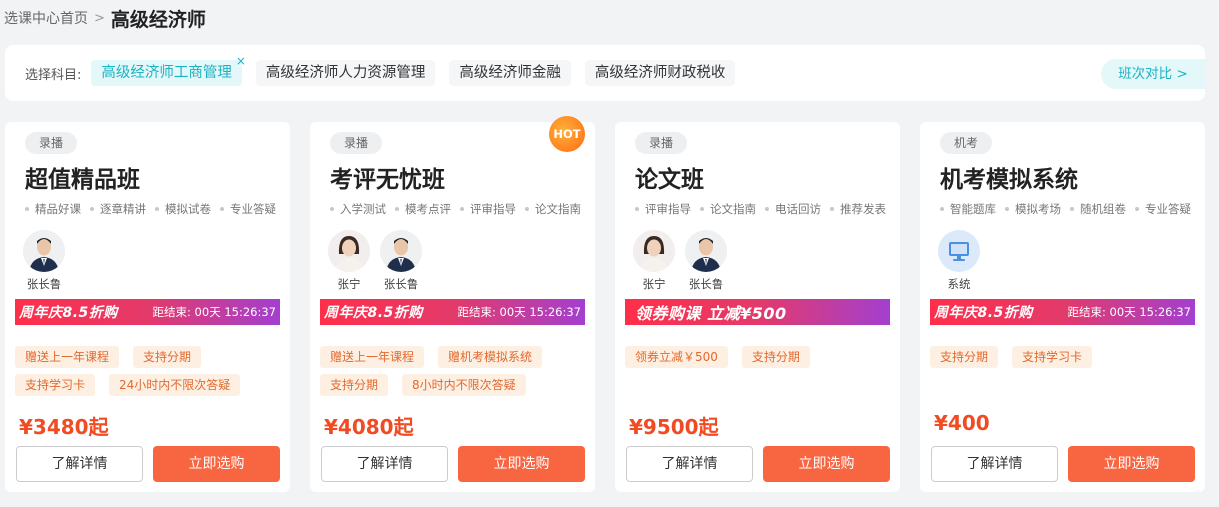 Image resolution: width=1219 pixels, height=507 pixels. What do you see at coordinates (660, 73) in the screenshot?
I see `subject-tag-fiscal-tax: 高级经济师财政税收` at bounding box center [660, 73].